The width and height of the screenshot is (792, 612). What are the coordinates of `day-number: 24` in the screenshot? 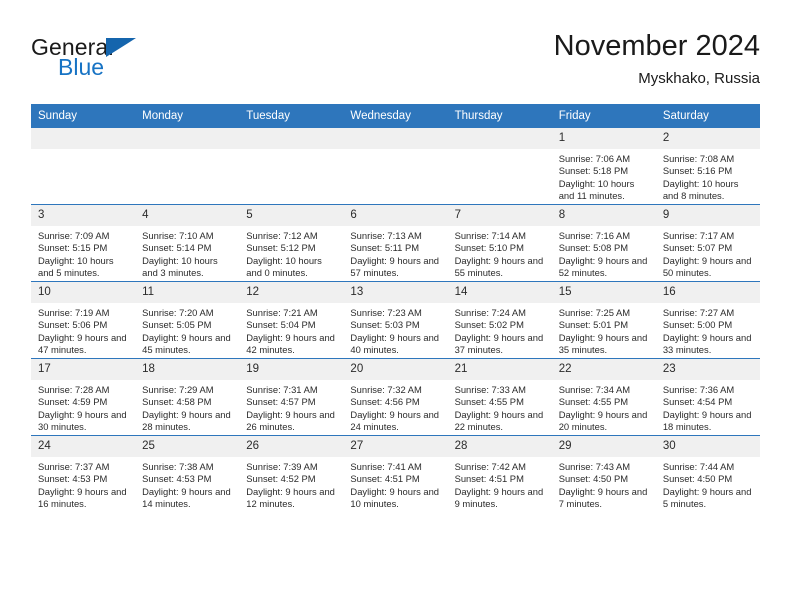 It's located at (83, 446).